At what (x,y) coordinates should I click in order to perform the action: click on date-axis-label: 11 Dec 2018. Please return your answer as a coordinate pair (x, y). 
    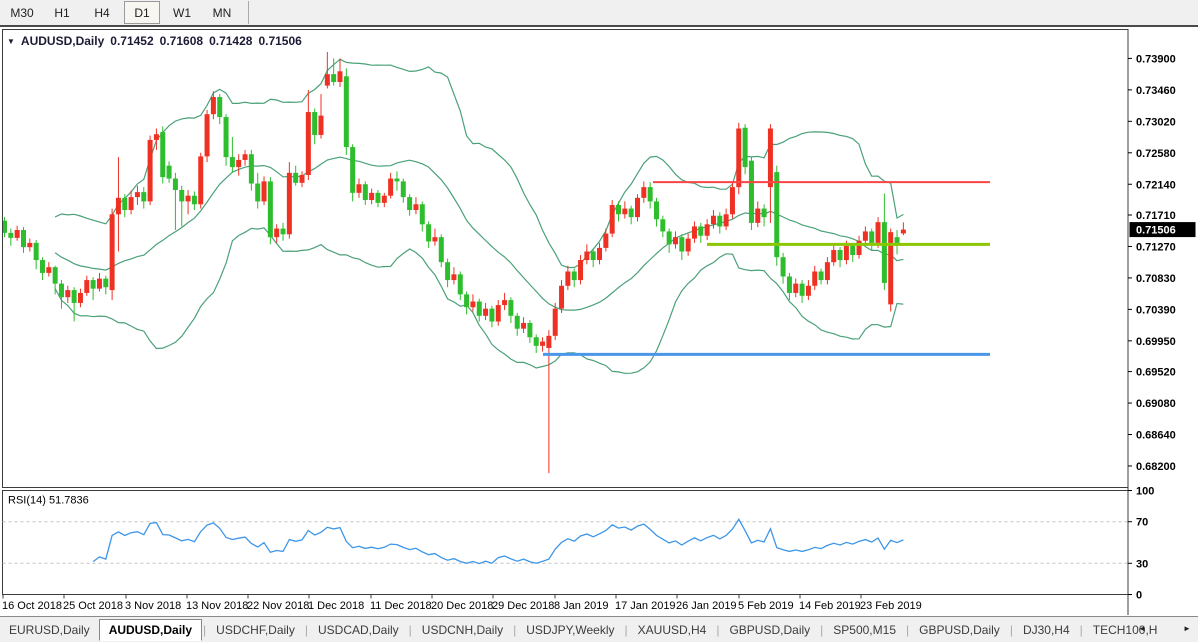
    Looking at the image, I should click on (401, 606).